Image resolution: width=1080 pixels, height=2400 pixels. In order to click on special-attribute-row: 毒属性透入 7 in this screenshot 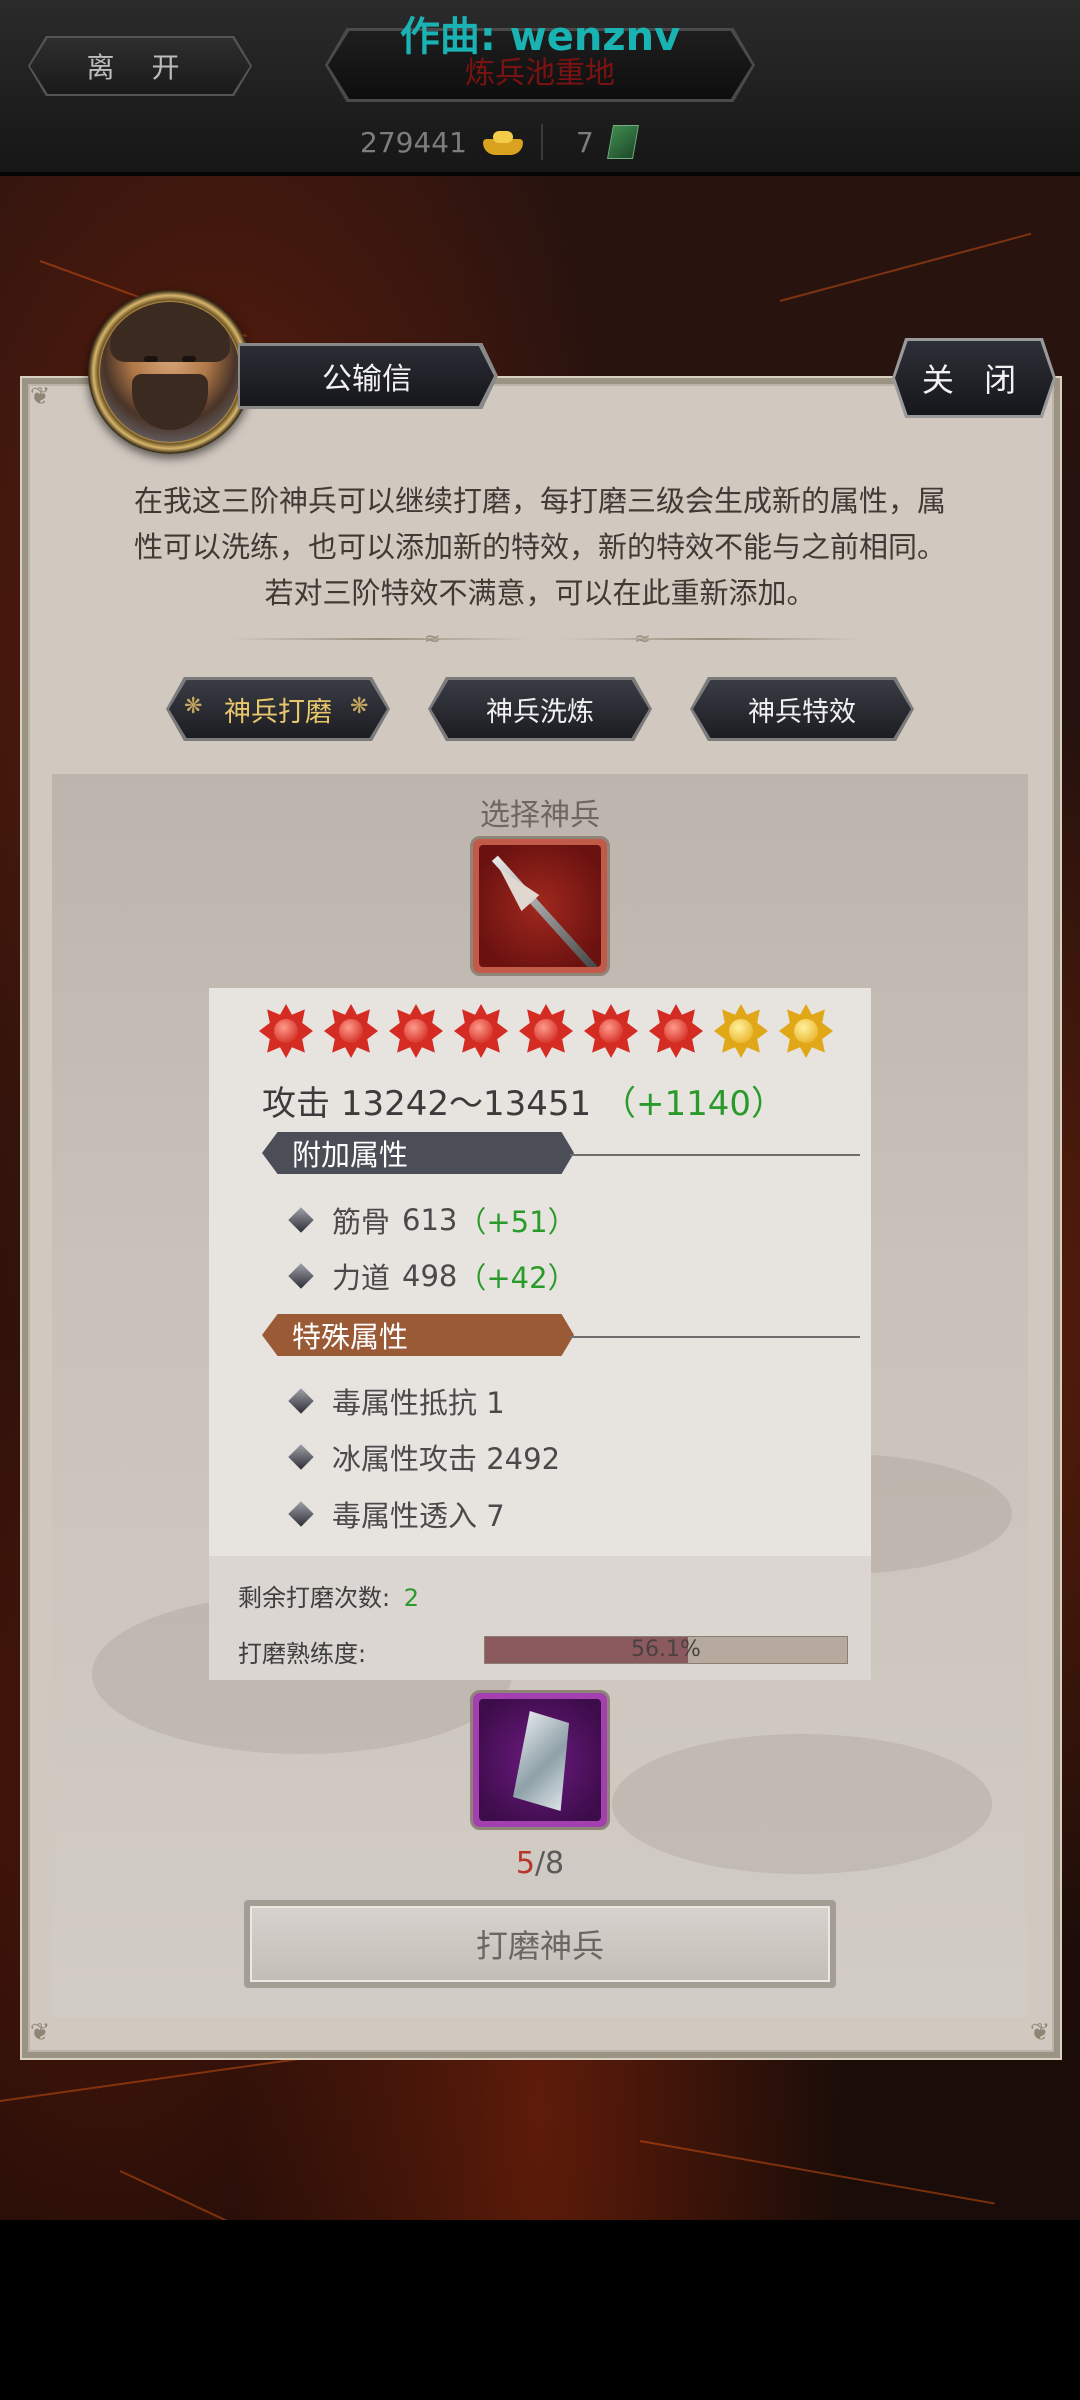, I will do `click(396, 1514)`.